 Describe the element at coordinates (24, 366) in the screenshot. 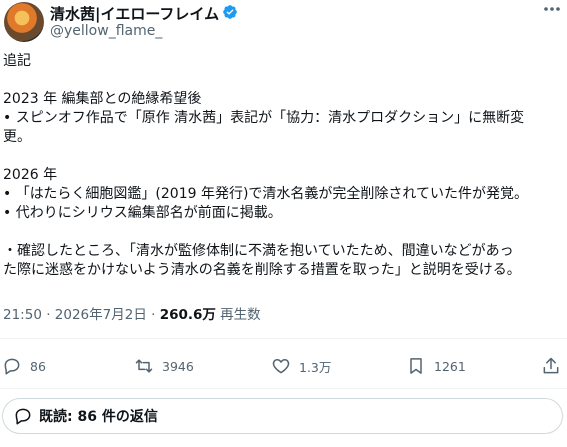

I see `reply-button: 86` at that location.